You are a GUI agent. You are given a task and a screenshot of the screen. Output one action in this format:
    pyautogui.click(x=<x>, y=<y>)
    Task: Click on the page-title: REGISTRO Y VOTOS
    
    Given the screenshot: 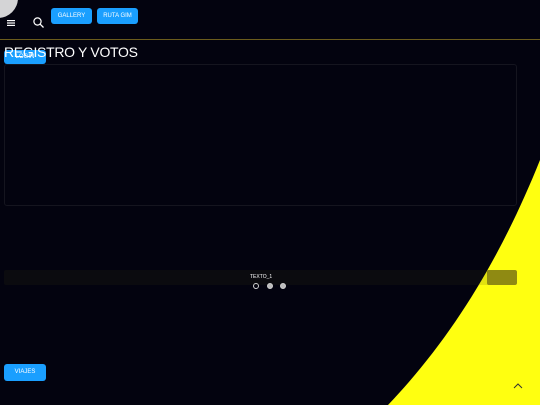 What is the action you would take?
    pyautogui.click(x=71, y=52)
    